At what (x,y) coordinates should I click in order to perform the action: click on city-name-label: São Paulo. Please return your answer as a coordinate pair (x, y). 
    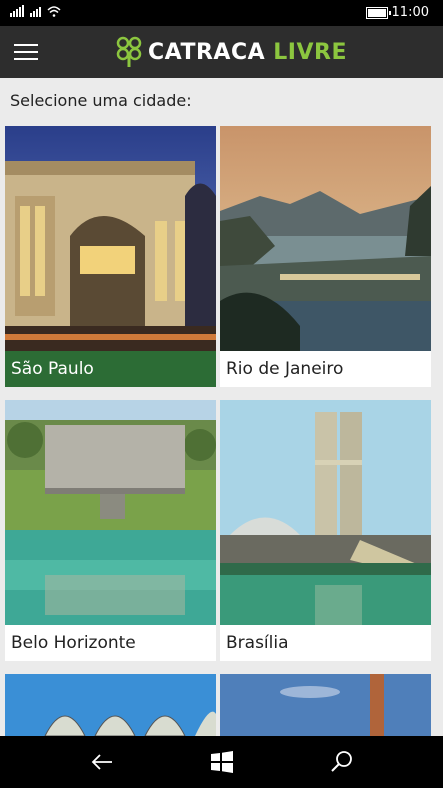
    Looking at the image, I should click on (110, 369).